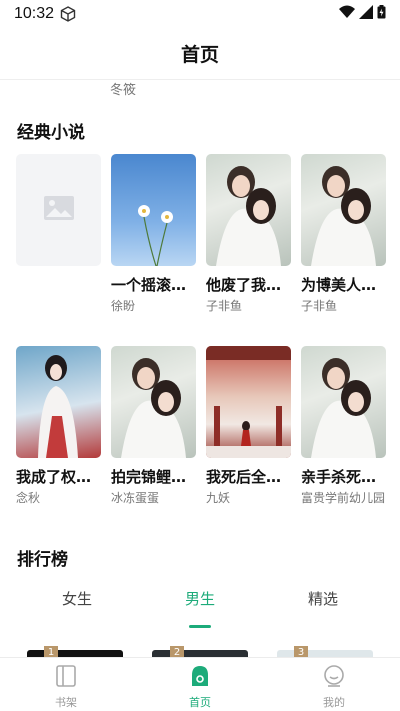 This screenshot has height=711, width=400. I want to click on book-author: 富贵学前幼儿园, so click(343, 498).